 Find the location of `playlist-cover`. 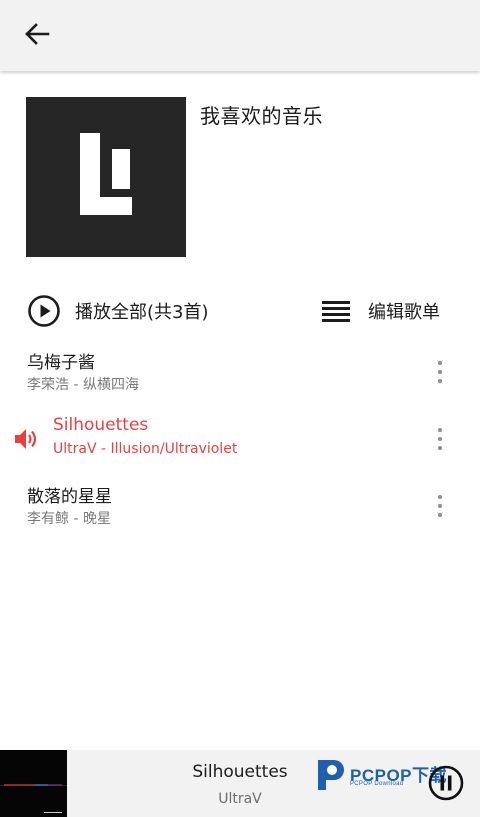

playlist-cover is located at coordinates (106, 177).